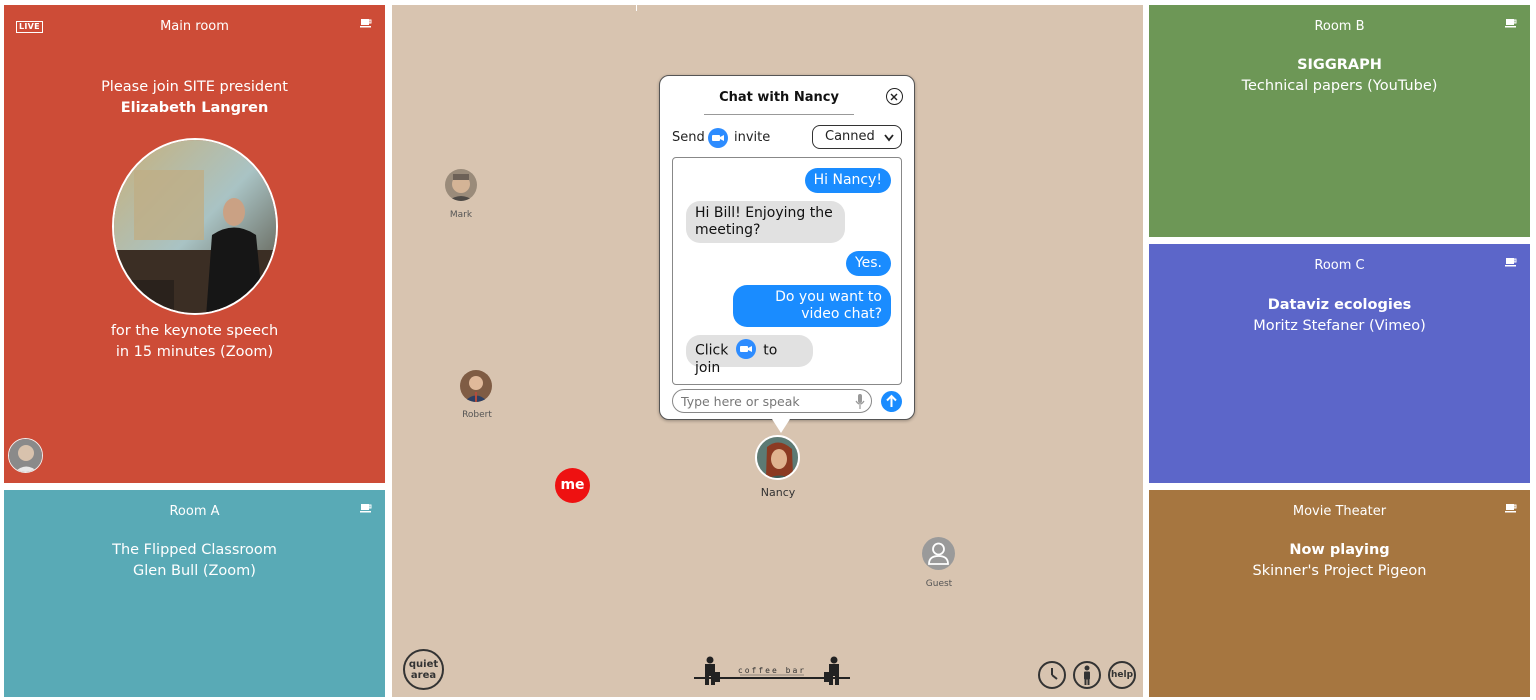 This screenshot has width=1536, height=700. I want to click on message-bubble-received: Hi Bill! Enjoying the meeting?, so click(765, 222).